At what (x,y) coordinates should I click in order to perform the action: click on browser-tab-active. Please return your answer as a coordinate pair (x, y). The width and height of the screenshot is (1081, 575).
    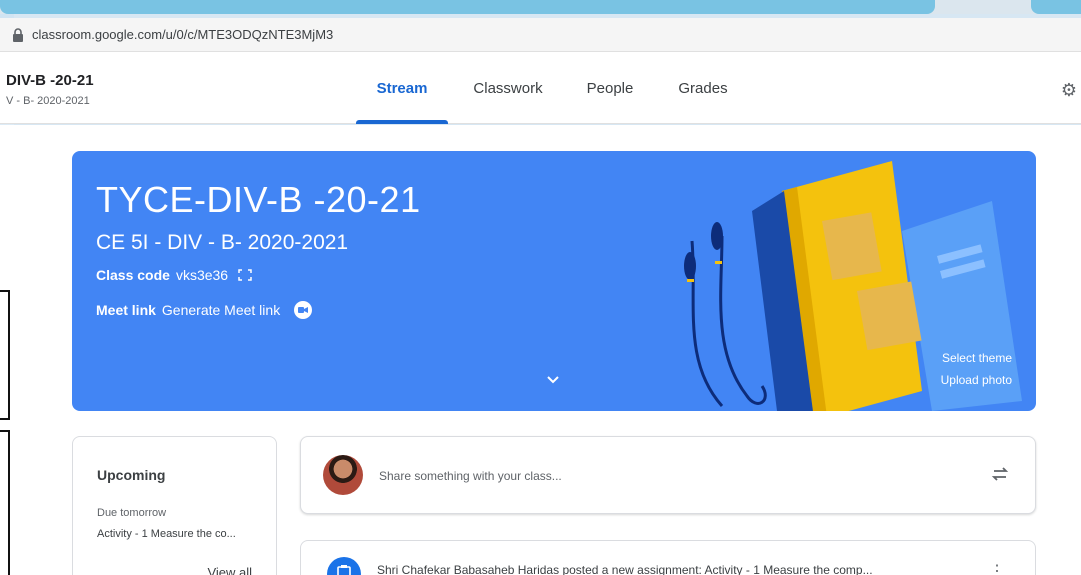
    Looking at the image, I should click on (467, 7).